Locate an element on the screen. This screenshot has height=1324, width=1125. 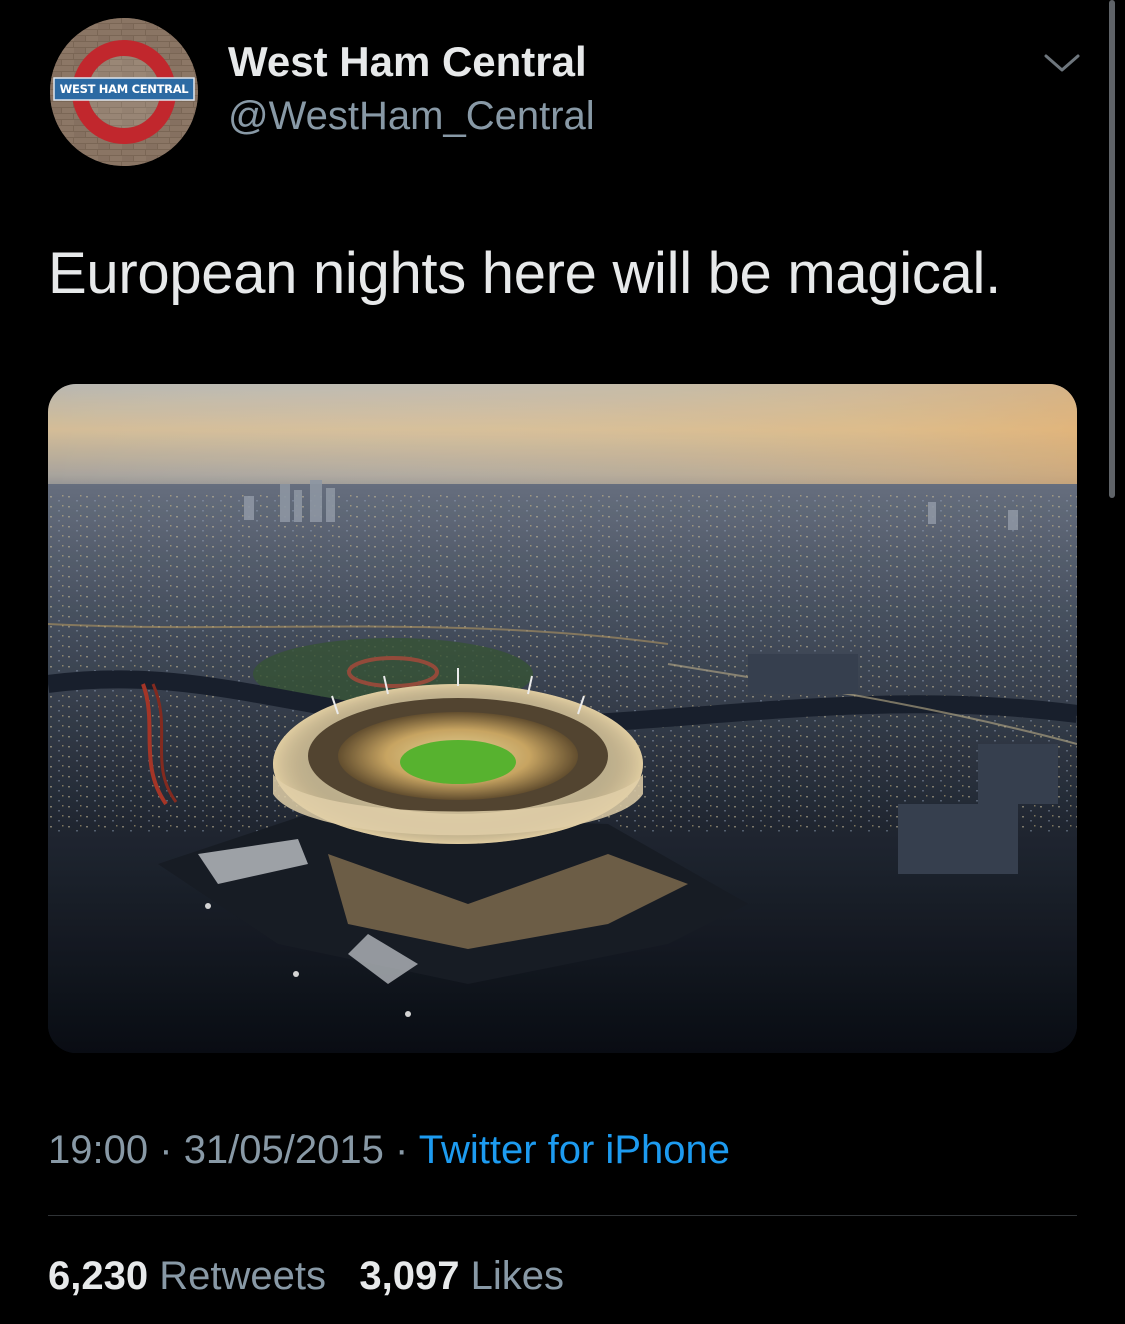
avatar: WEST HAM CENTRAL is located at coordinates (124, 92).